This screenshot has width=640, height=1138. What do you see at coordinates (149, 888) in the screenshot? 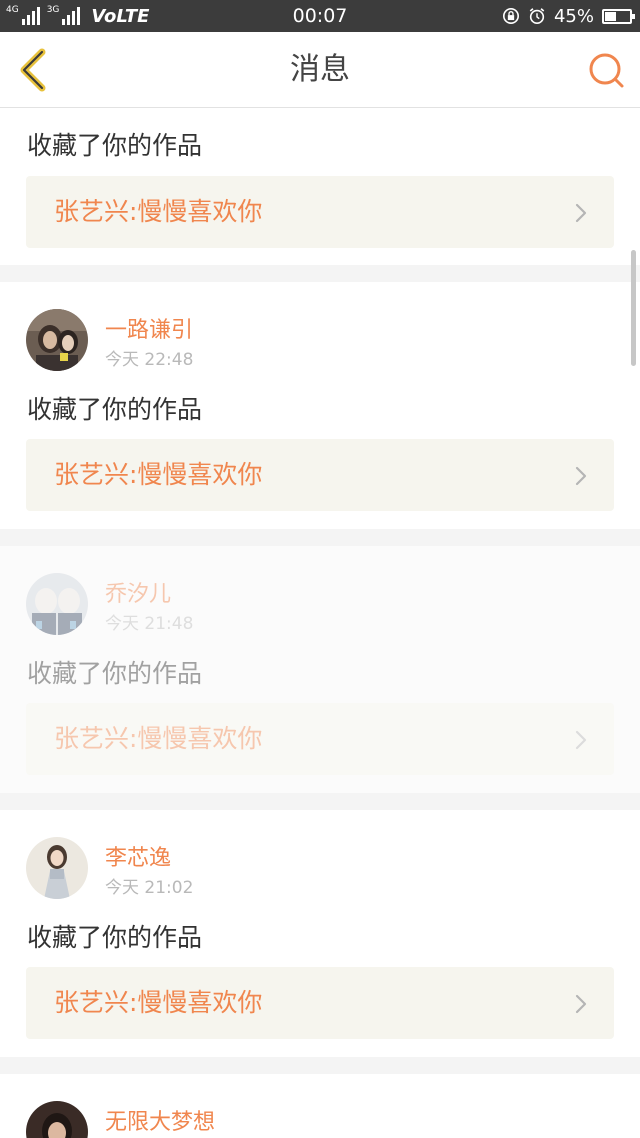
I see `timestamp: 今天 21:02` at bounding box center [149, 888].